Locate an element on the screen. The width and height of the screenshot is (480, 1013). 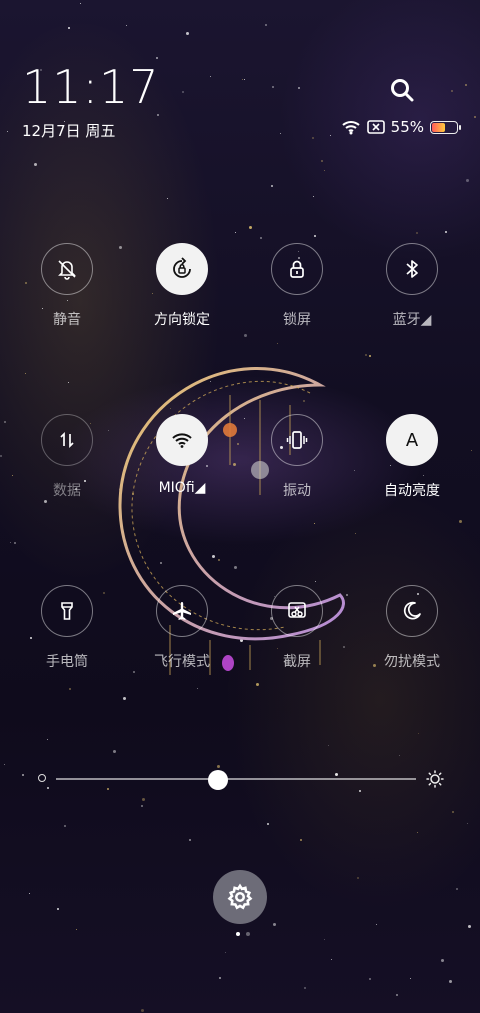
toggle-mobile-data: 数据 is located at coordinates (67, 457).